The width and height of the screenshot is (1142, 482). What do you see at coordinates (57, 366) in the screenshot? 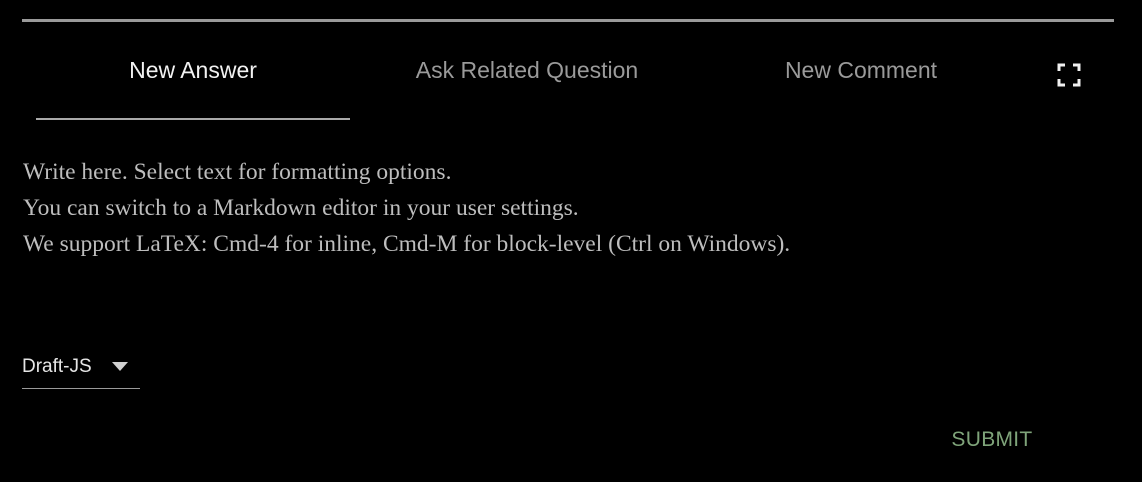
I see `editor-type-value: Draft-JS` at bounding box center [57, 366].